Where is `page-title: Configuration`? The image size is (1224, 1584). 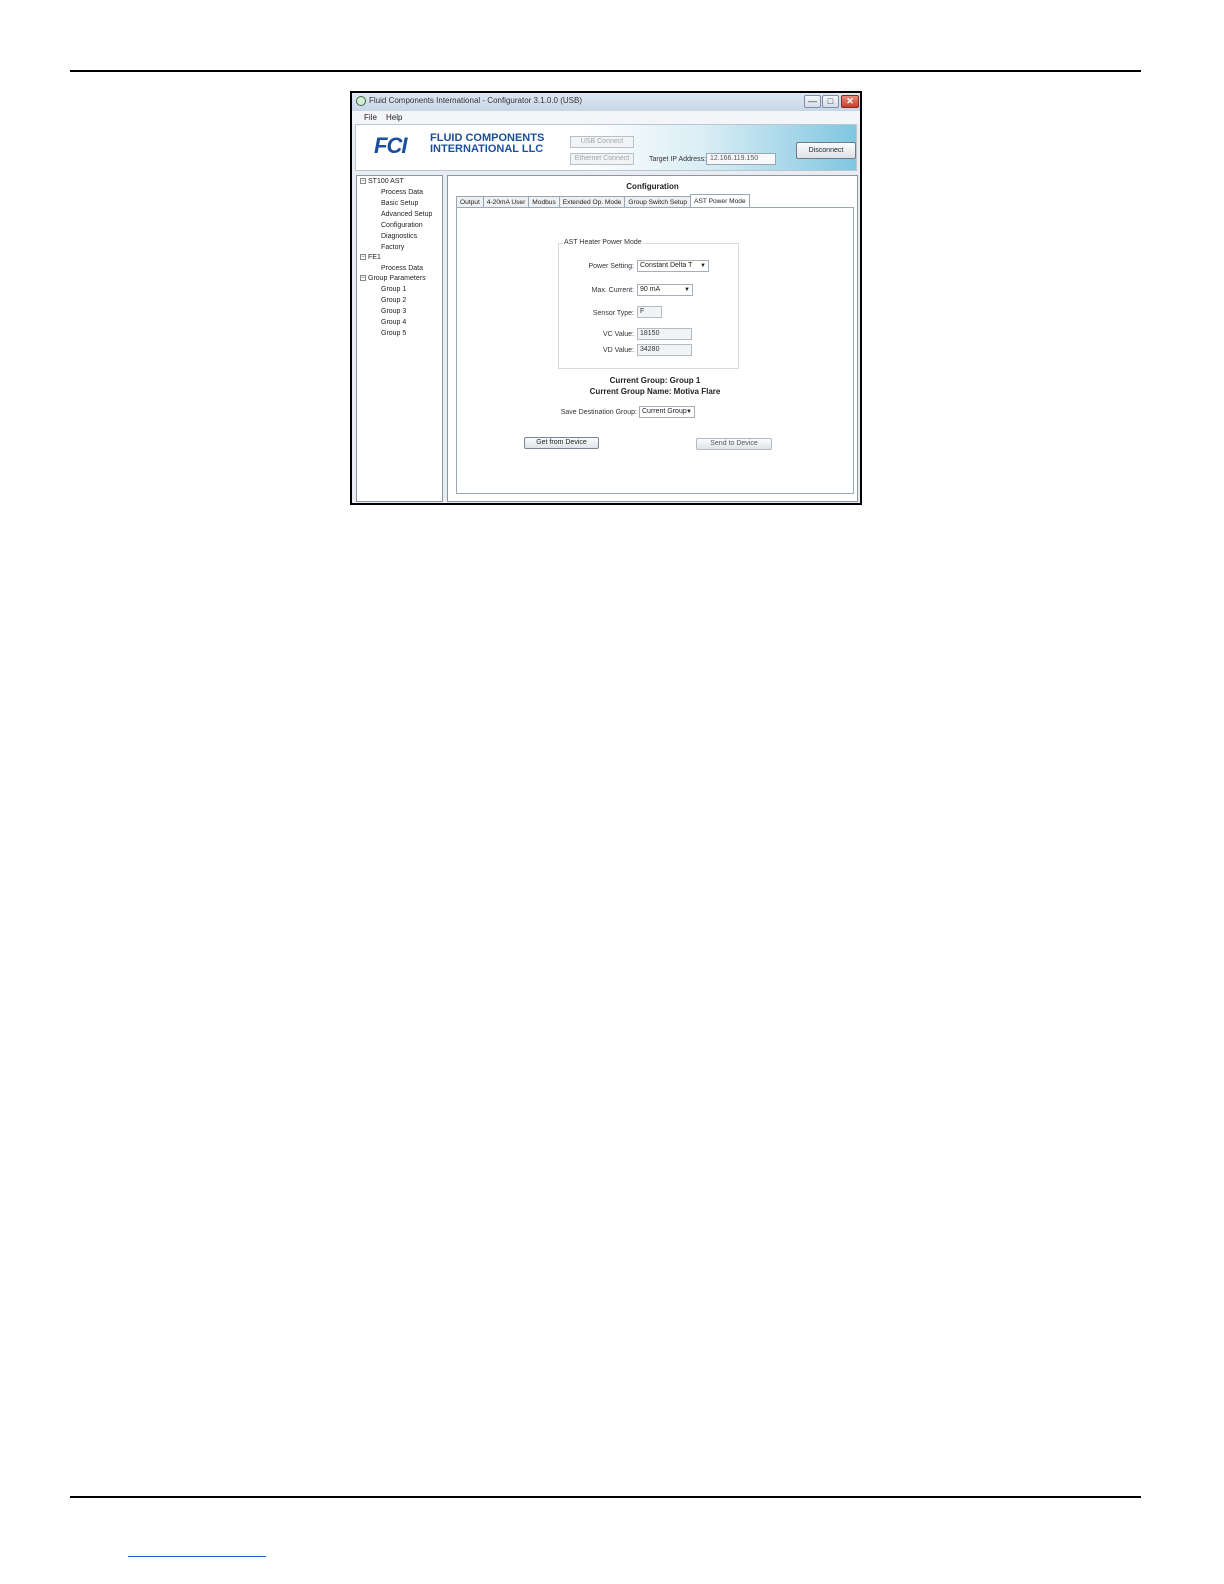 page-title: Configuration is located at coordinates (652, 186).